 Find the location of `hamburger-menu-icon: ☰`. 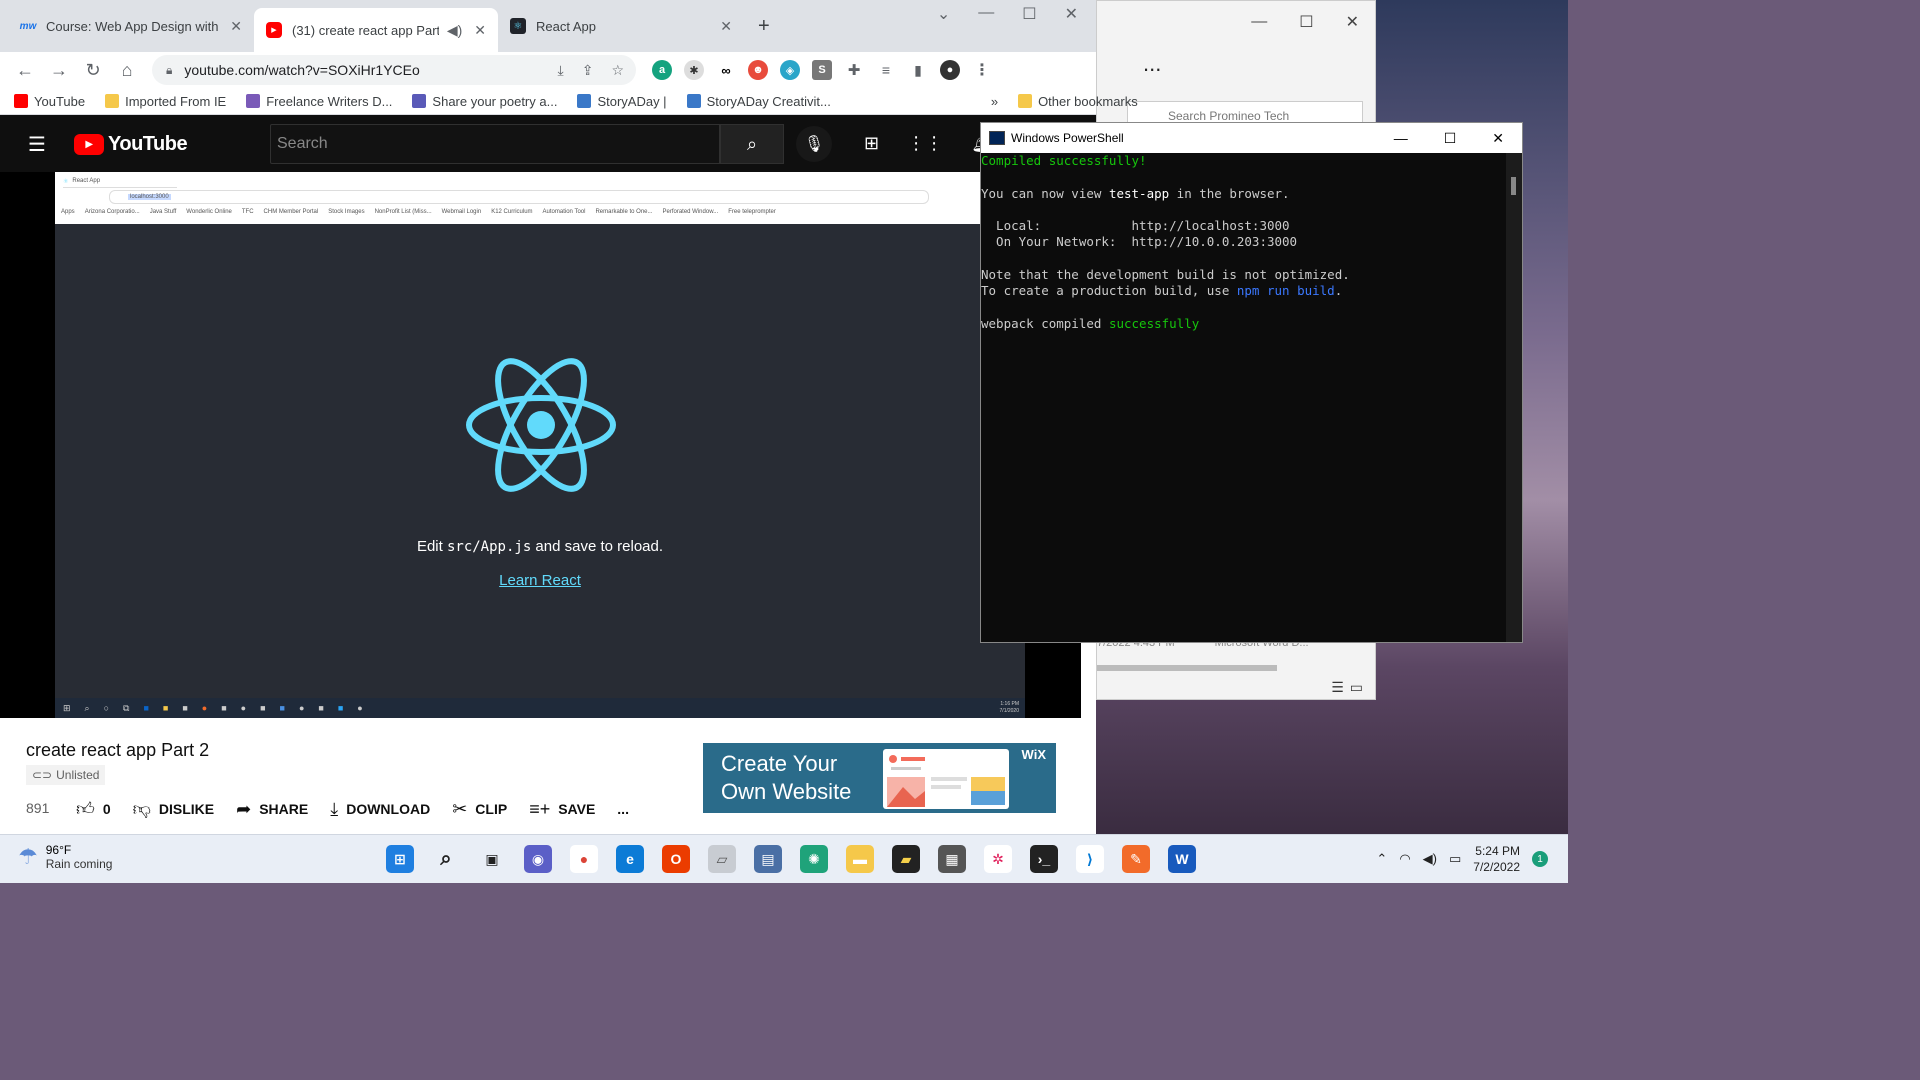

hamburger-menu-icon: ☰ is located at coordinates (38, 144).